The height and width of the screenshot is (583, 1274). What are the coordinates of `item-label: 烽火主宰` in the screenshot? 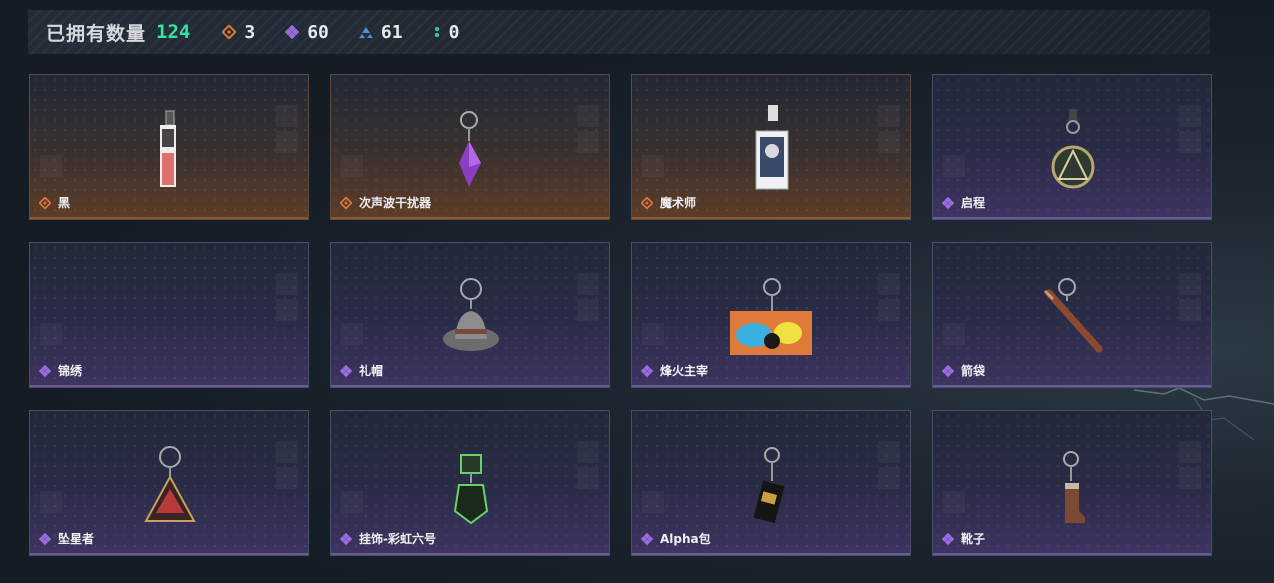 It's located at (674, 370).